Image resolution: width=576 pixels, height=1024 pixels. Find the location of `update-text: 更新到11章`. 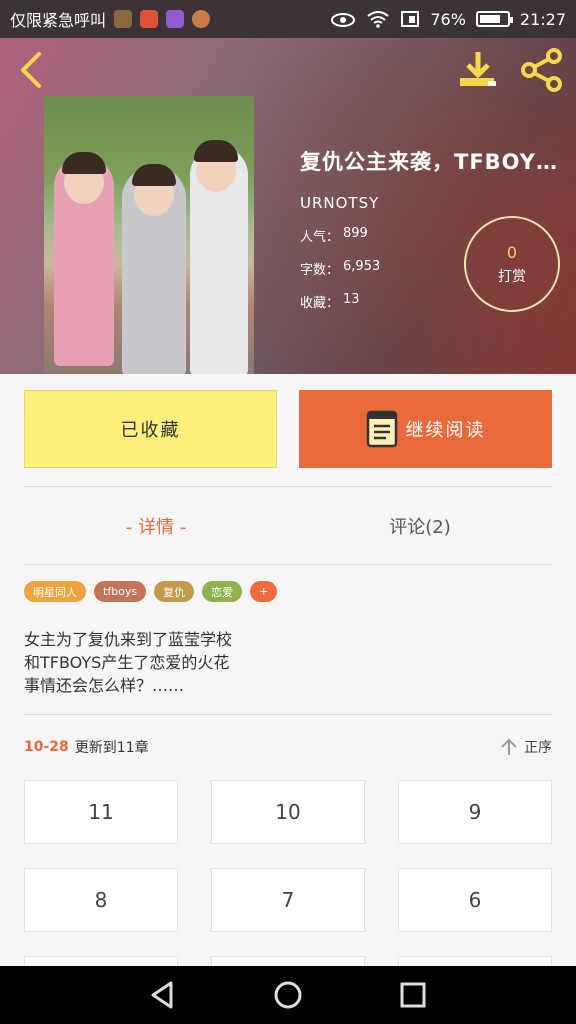

update-text: 更新到11章 is located at coordinates (111, 748).